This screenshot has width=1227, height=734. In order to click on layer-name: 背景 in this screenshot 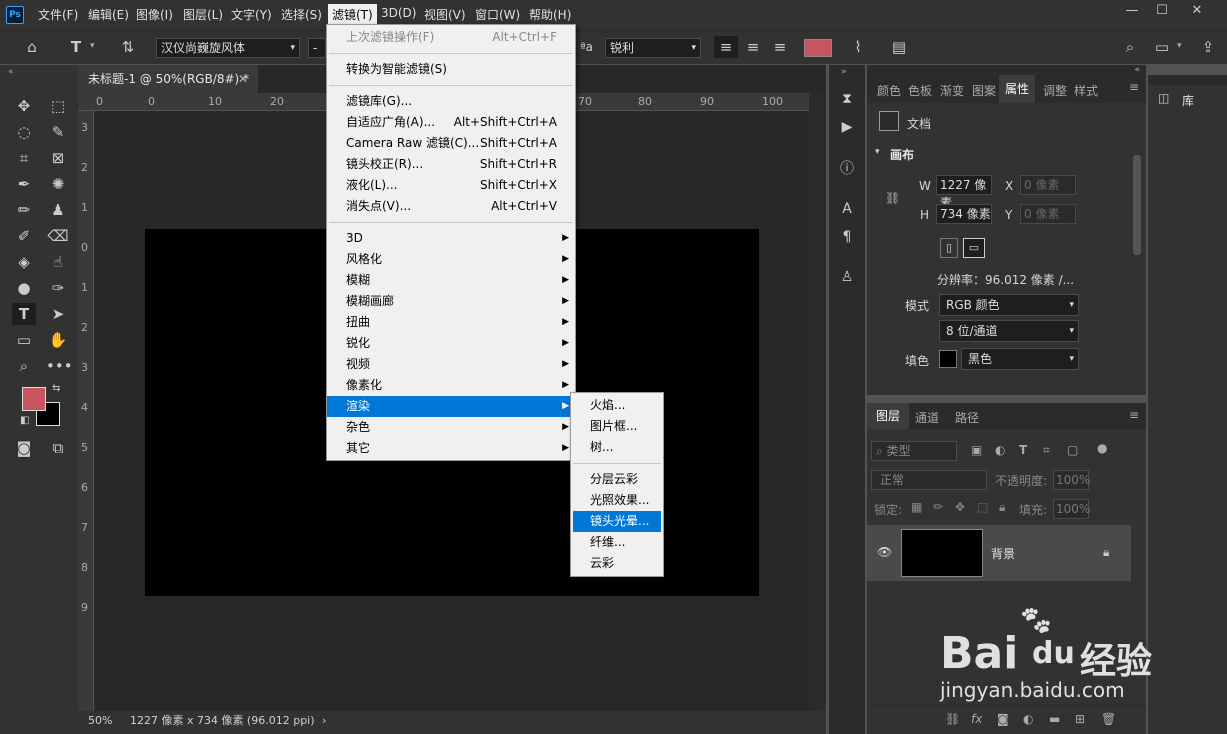, I will do `click(1003, 553)`.